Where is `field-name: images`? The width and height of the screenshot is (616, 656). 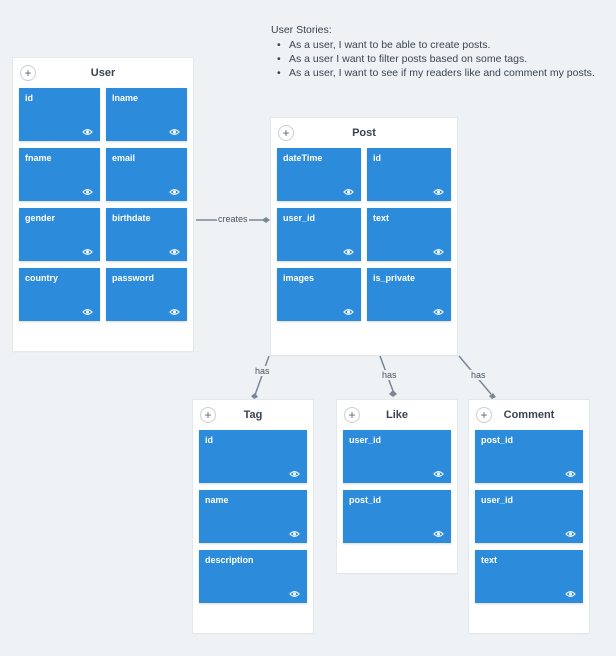
field-name: images is located at coordinates (299, 278).